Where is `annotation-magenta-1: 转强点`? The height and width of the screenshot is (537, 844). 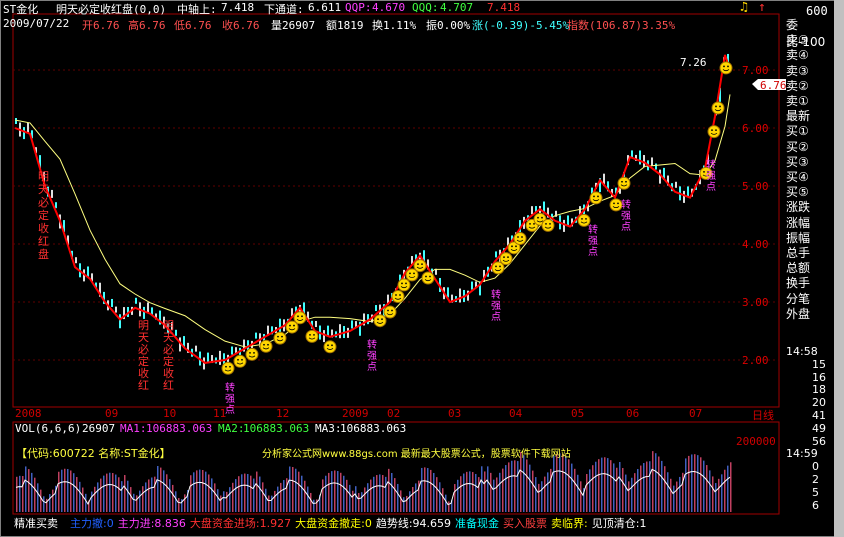 annotation-magenta-1: 转强点 is located at coordinates (372, 356).